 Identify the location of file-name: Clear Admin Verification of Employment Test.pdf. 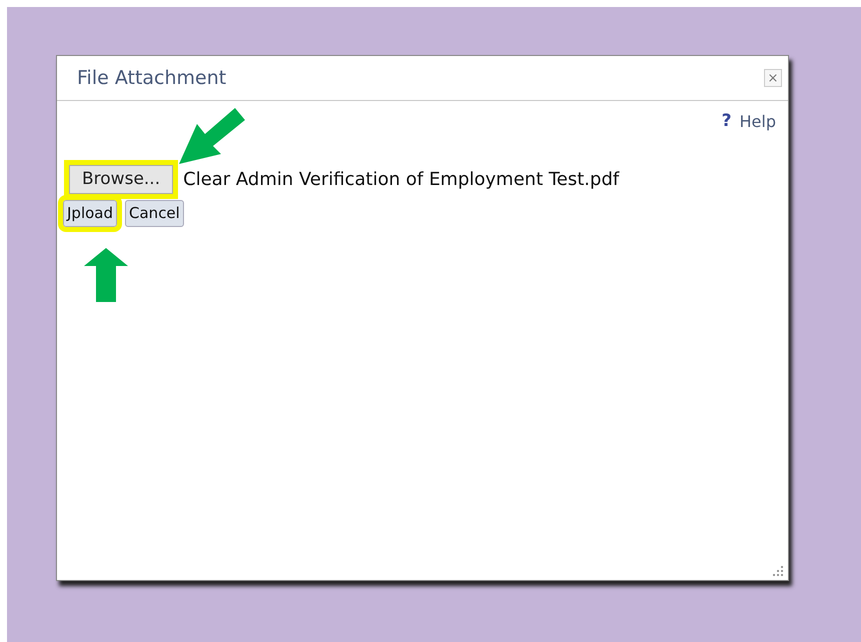
(401, 180).